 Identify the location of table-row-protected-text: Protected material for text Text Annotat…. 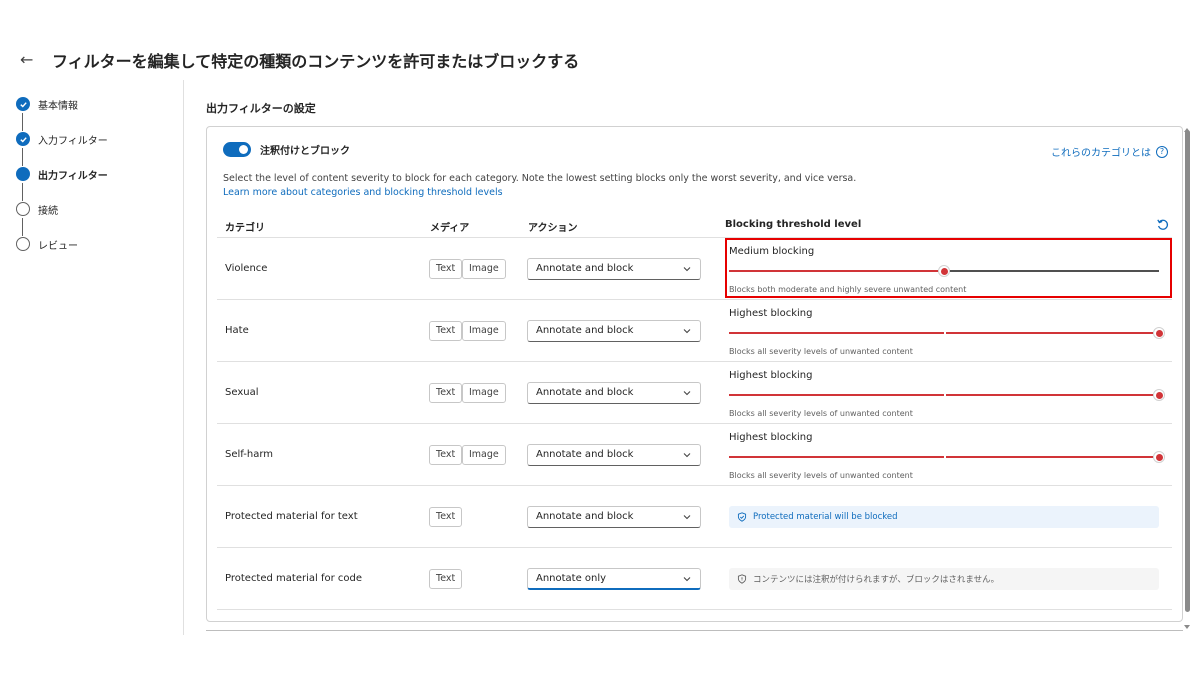
(694, 517).